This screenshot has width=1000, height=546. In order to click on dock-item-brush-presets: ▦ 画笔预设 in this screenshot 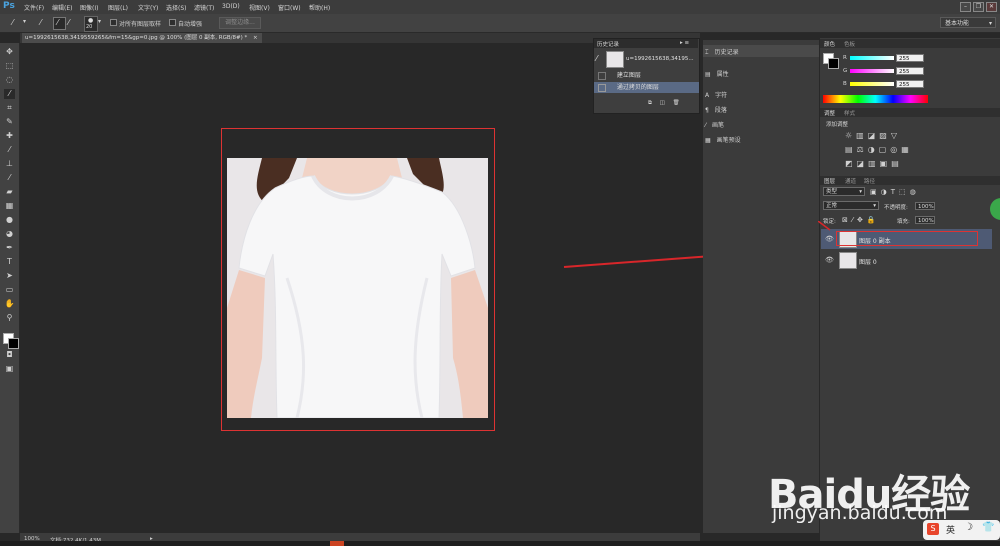, I will do `click(723, 139)`.